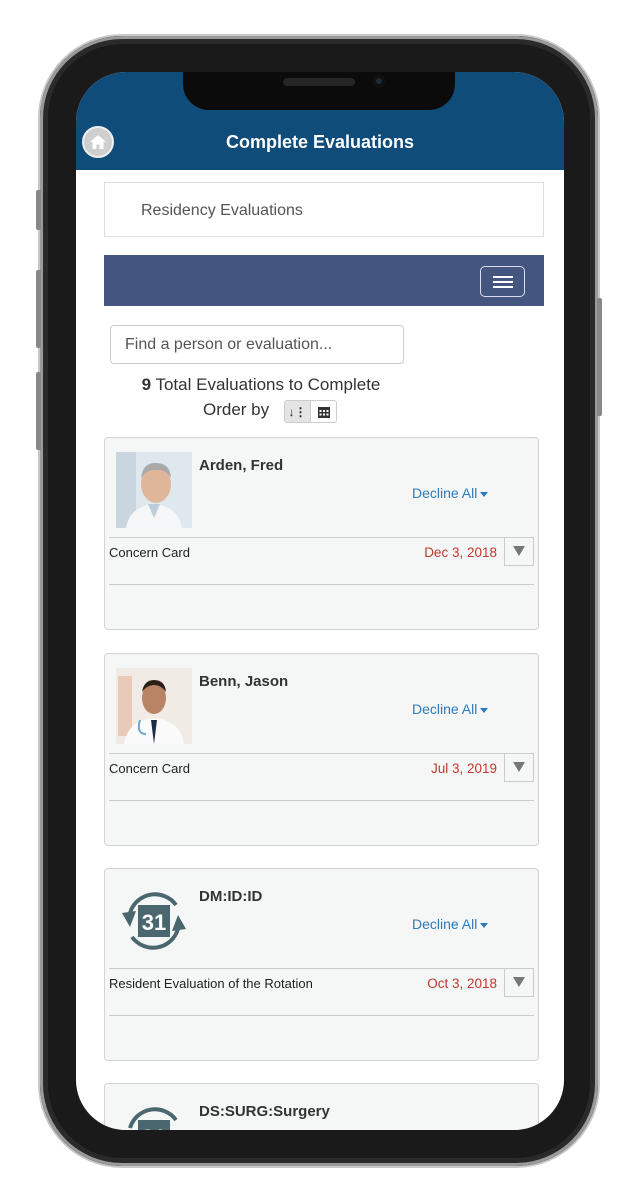 The image size is (640, 1202). I want to click on nav-bar, so click(324, 280).